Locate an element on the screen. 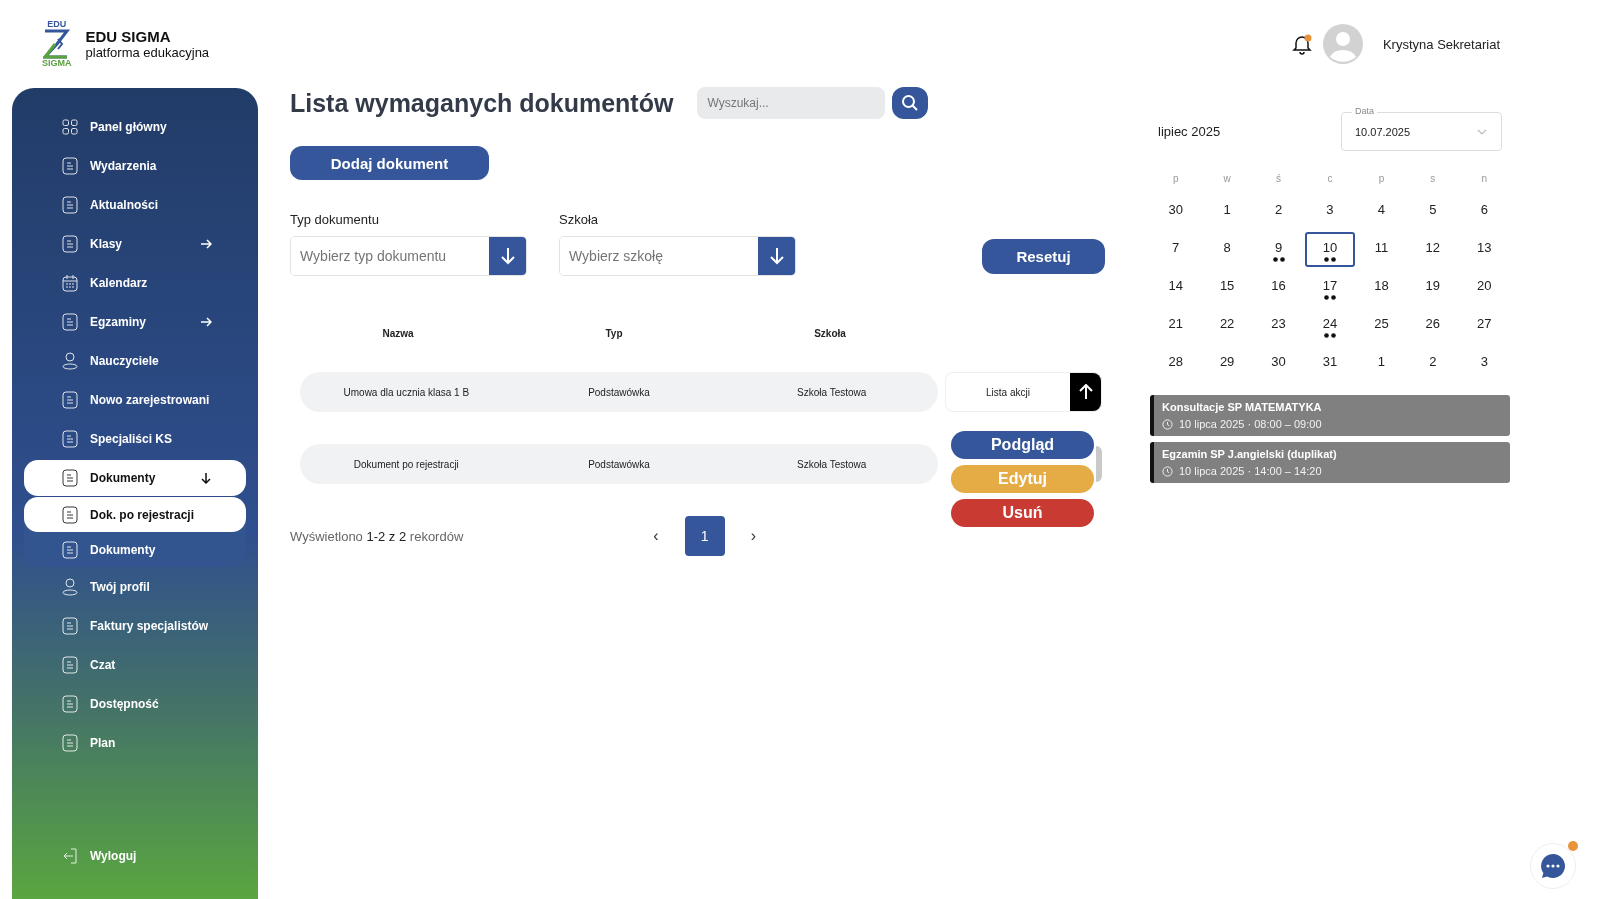 The width and height of the screenshot is (1600, 899). calendar-day: 12 is located at coordinates (1432, 249).